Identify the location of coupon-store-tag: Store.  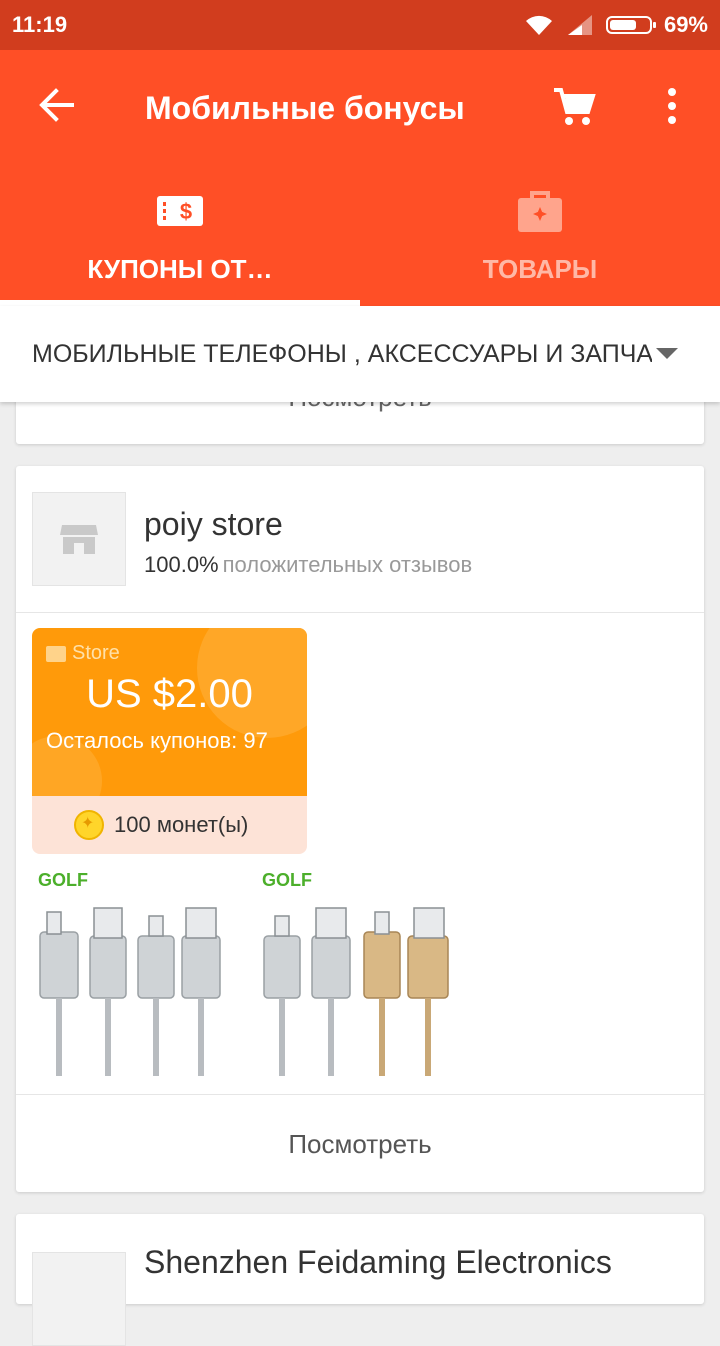
(83, 653).